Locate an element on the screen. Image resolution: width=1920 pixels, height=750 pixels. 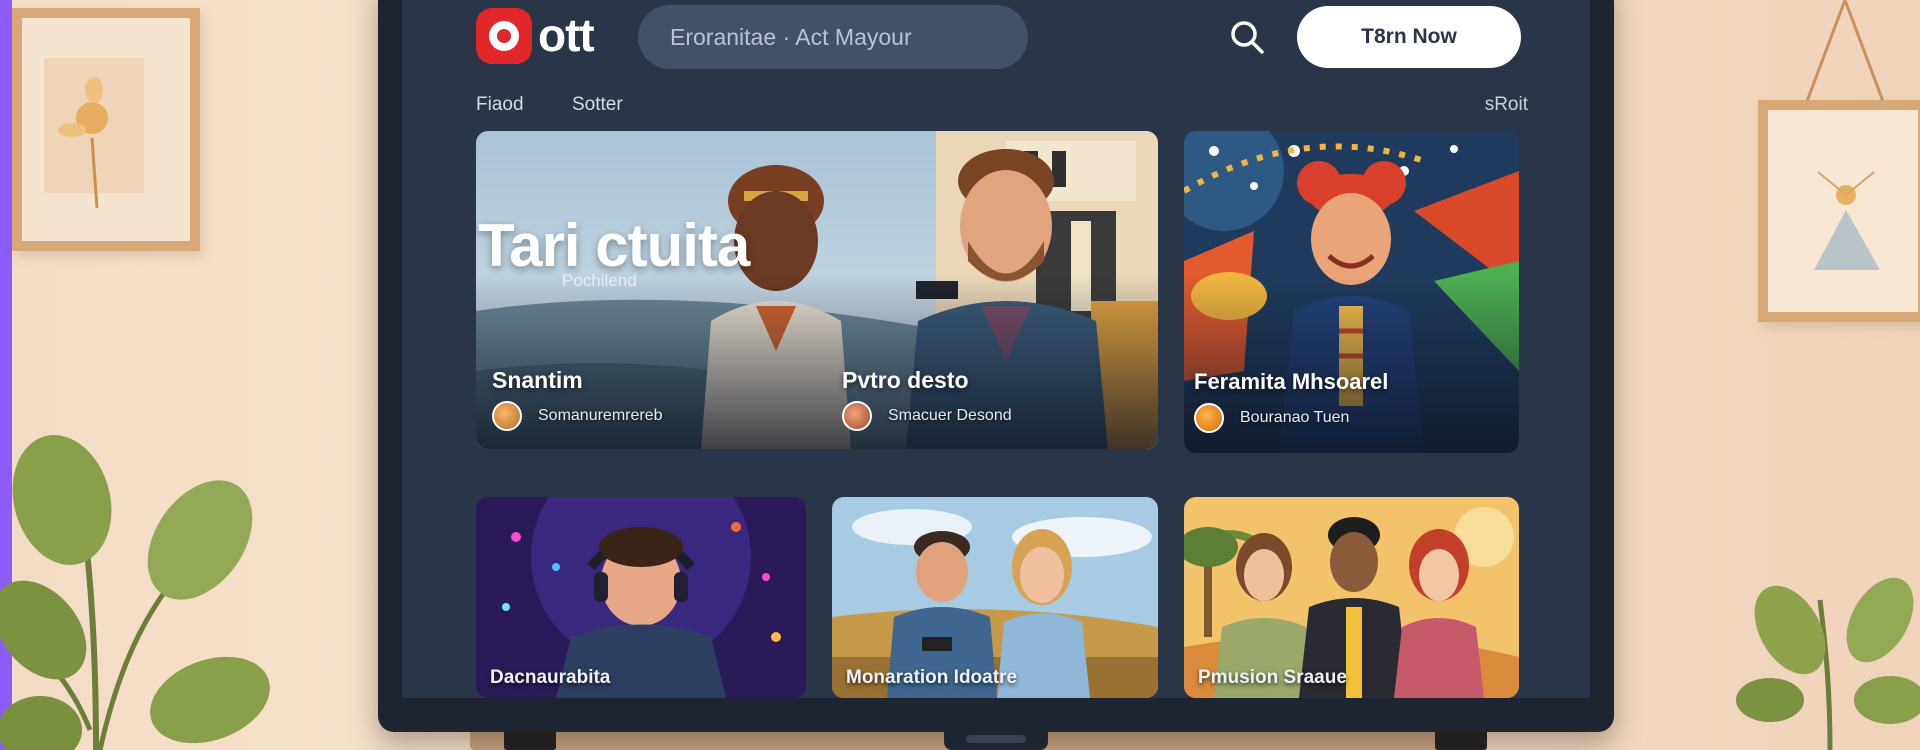
flower-artwork is located at coordinates (106, 129).